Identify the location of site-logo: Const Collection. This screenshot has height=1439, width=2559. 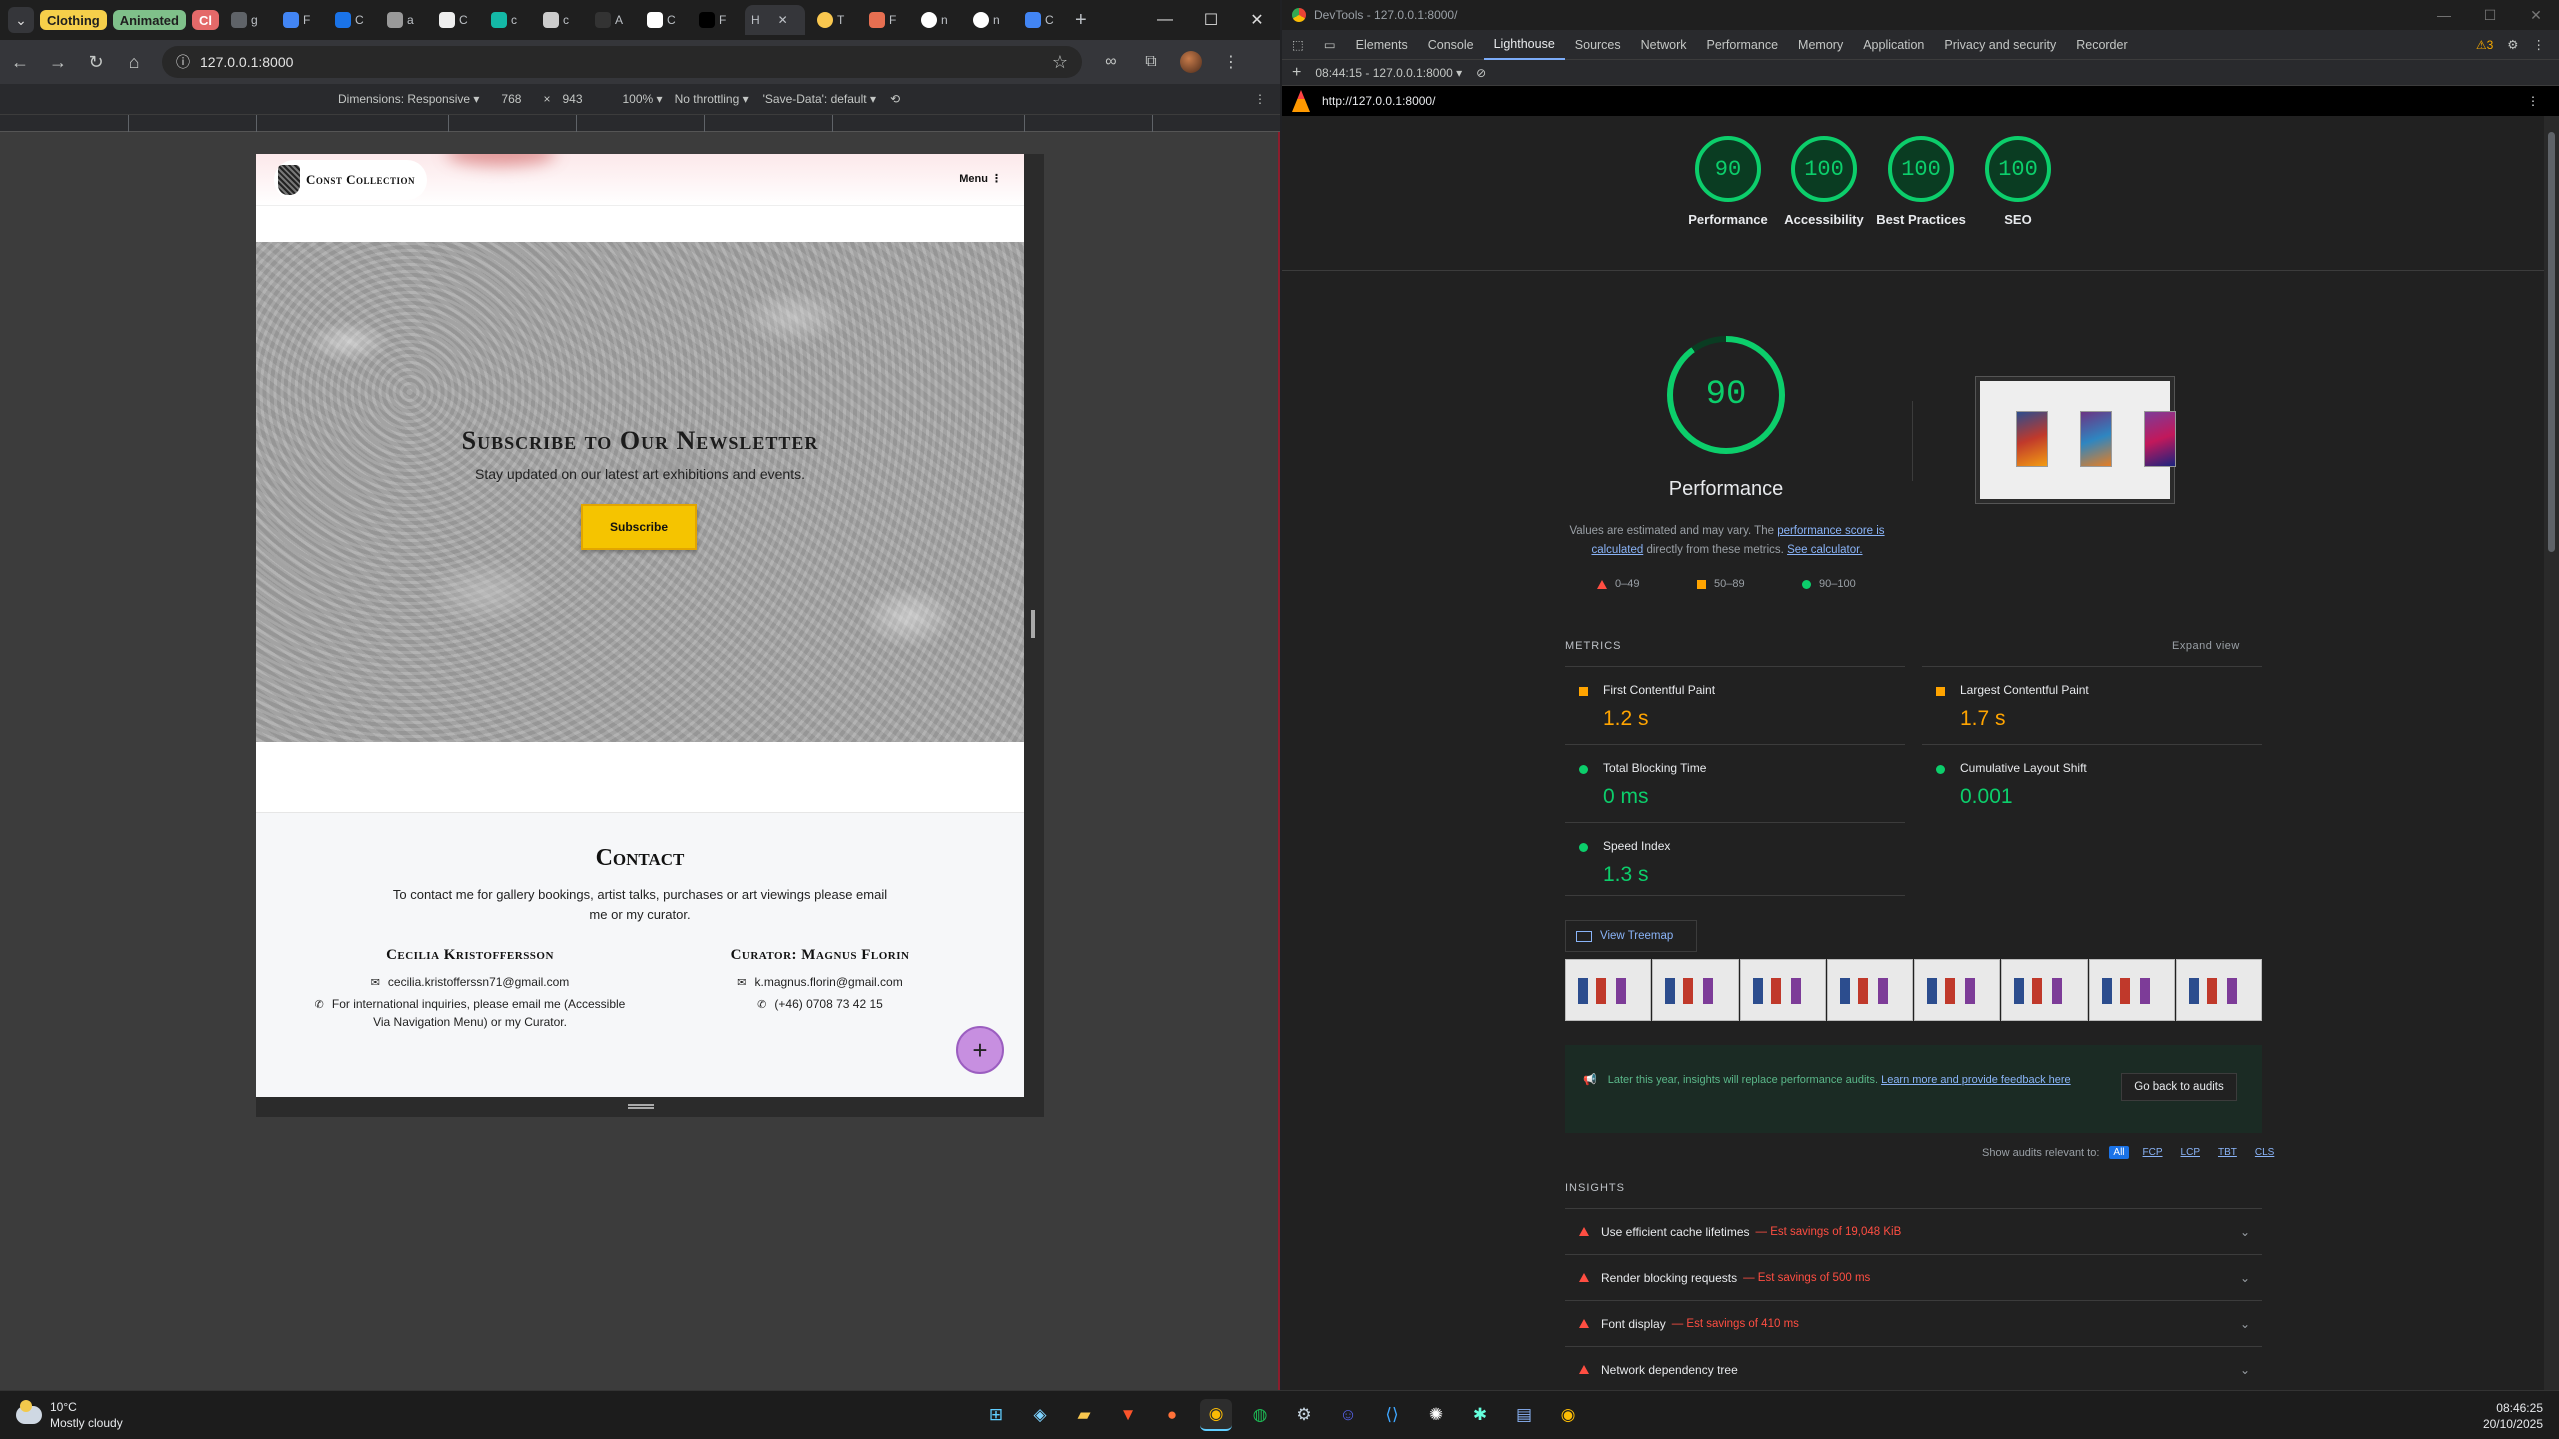
(351, 180).